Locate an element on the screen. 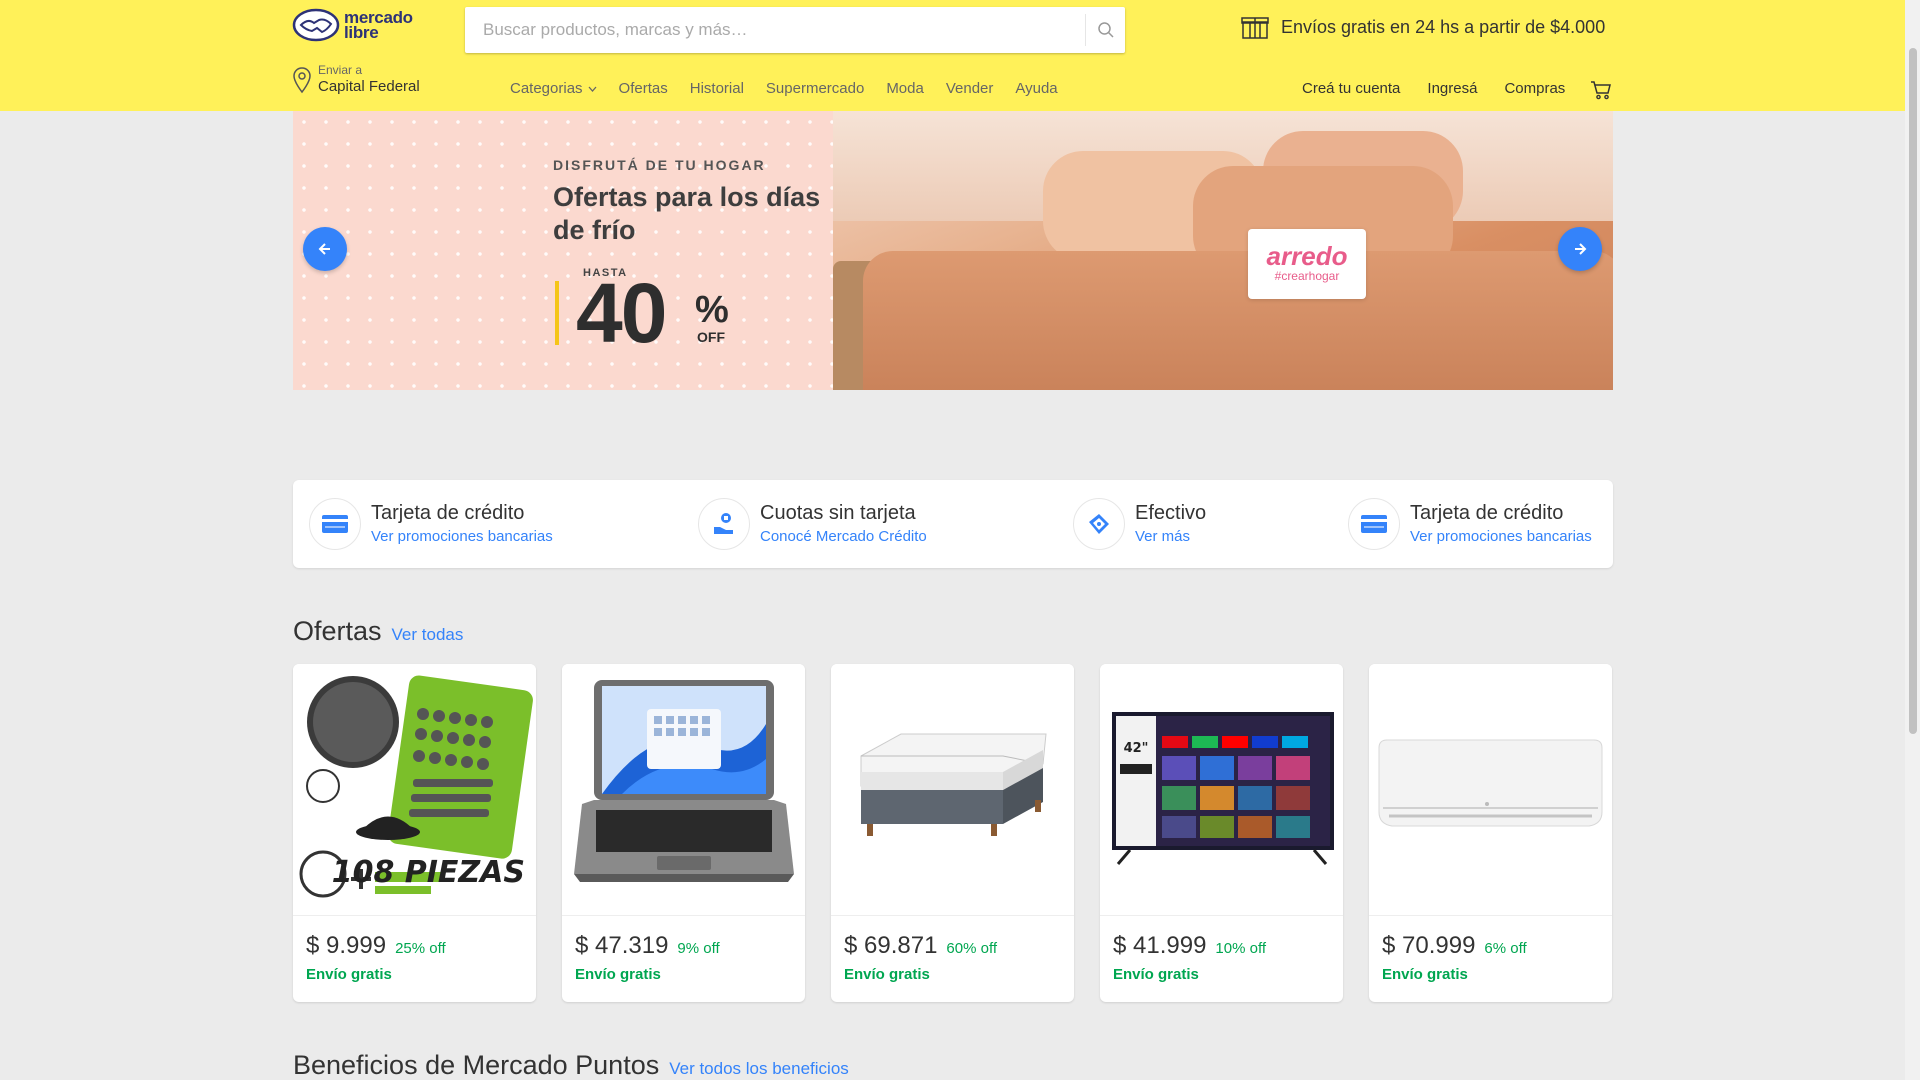 The height and width of the screenshot is (1080, 1920). nav-categorias: Categorias is located at coordinates (553, 88).